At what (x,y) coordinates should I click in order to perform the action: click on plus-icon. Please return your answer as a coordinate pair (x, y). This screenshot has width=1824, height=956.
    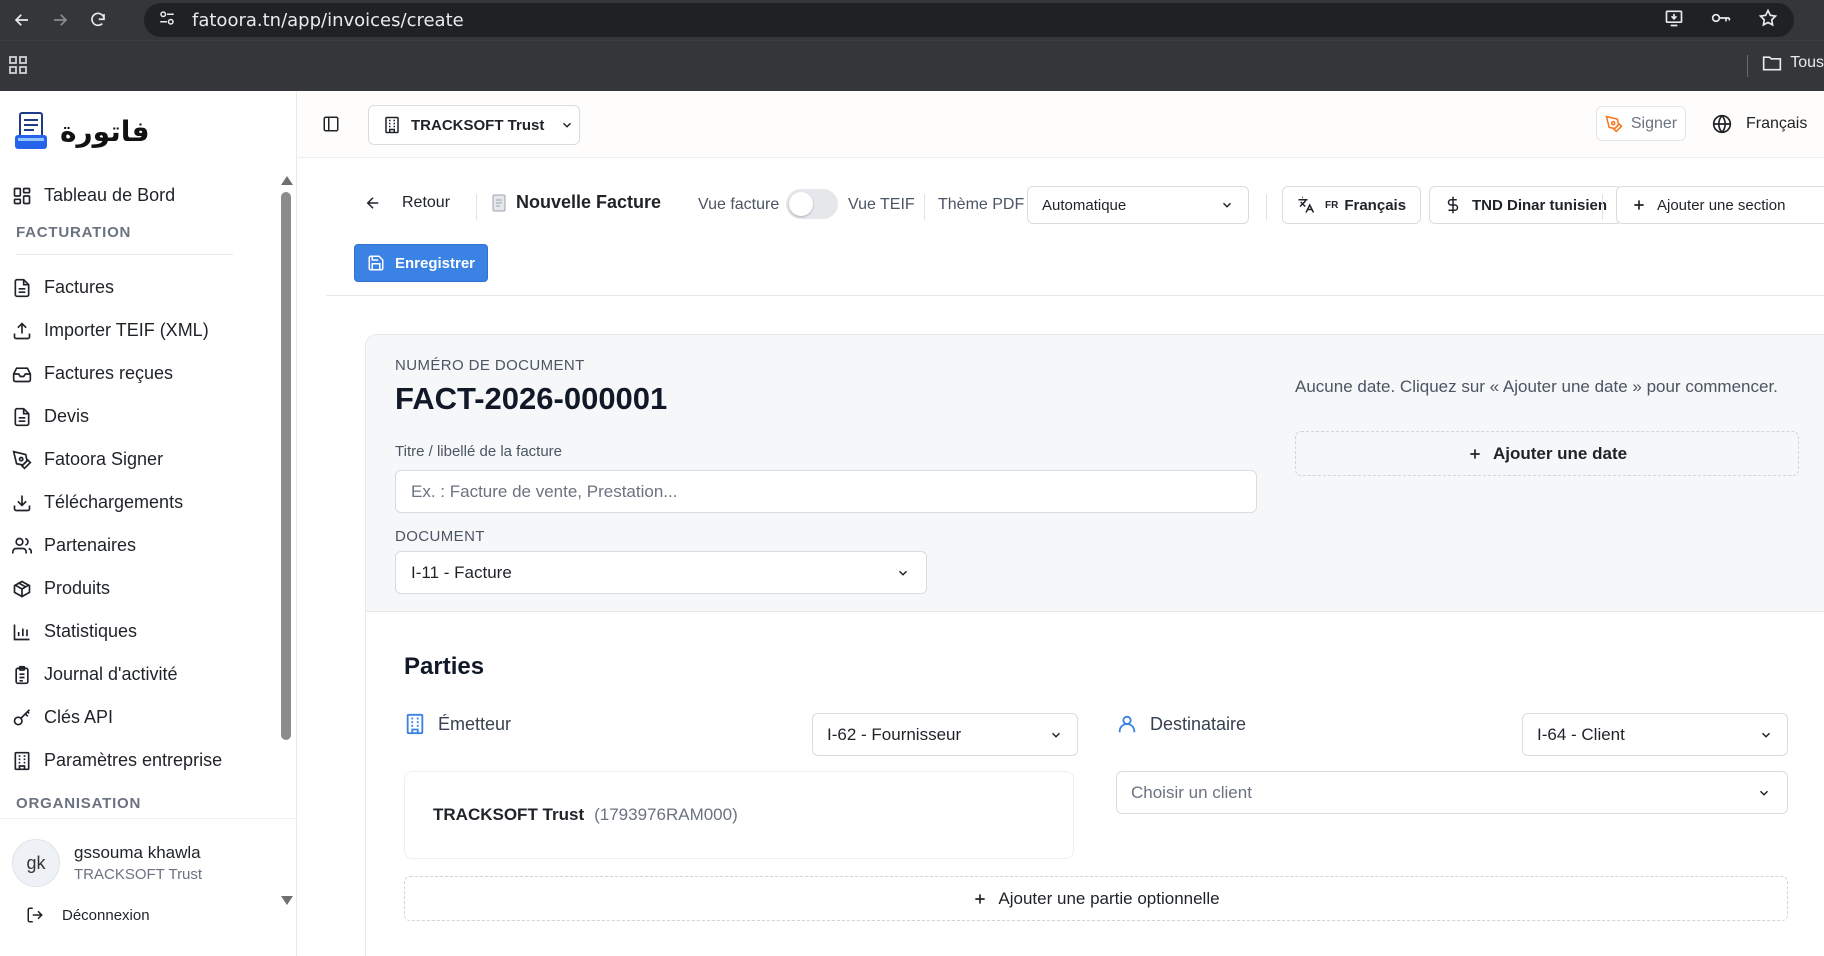
    Looking at the image, I should click on (980, 898).